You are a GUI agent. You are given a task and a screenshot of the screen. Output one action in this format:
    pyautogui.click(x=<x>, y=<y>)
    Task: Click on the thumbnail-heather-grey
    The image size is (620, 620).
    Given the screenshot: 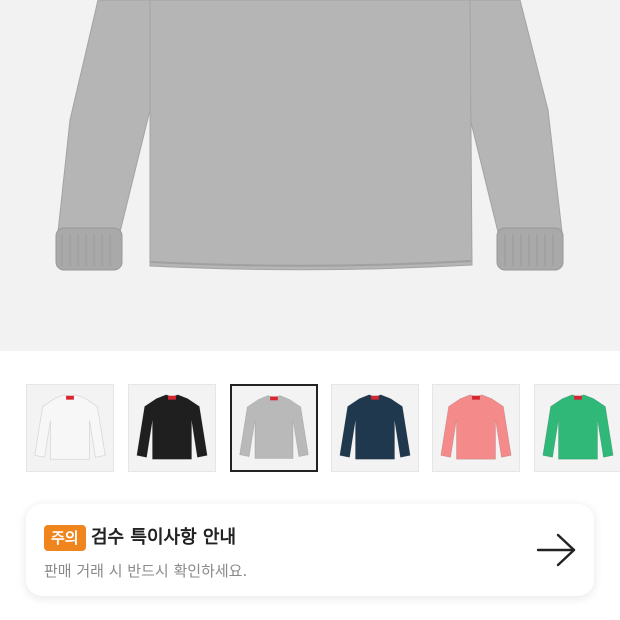 What is the action you would take?
    pyautogui.click(x=274, y=428)
    